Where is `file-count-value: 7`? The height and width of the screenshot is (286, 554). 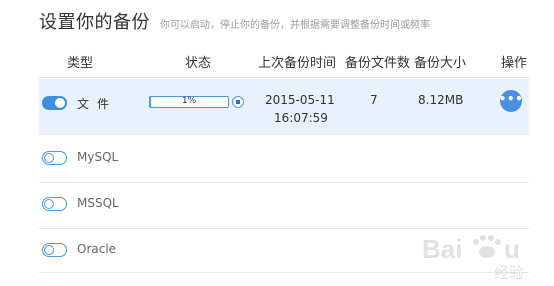
file-count-value: 7 is located at coordinates (374, 100).